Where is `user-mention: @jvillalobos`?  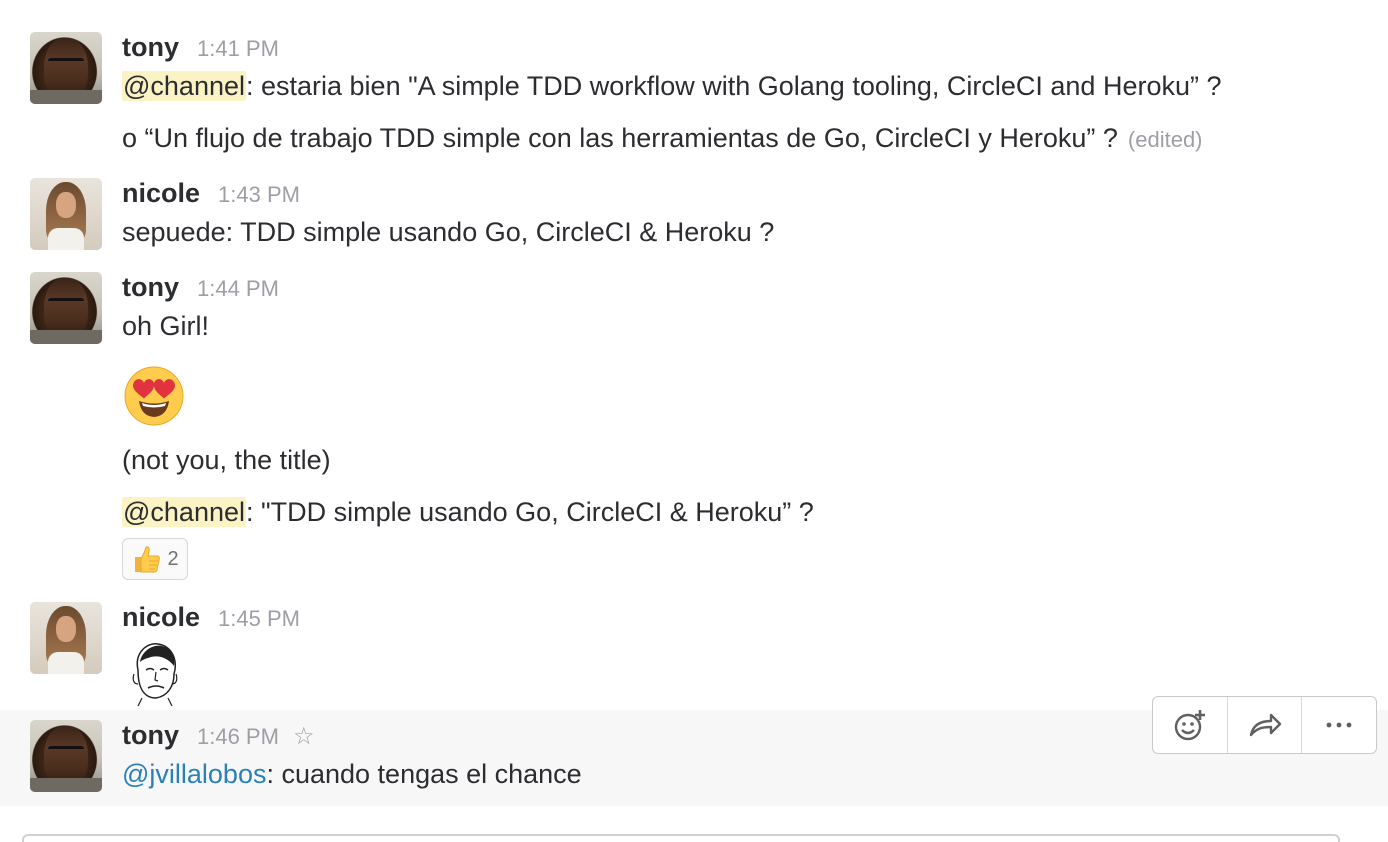
user-mention: @jvillalobos is located at coordinates (194, 774).